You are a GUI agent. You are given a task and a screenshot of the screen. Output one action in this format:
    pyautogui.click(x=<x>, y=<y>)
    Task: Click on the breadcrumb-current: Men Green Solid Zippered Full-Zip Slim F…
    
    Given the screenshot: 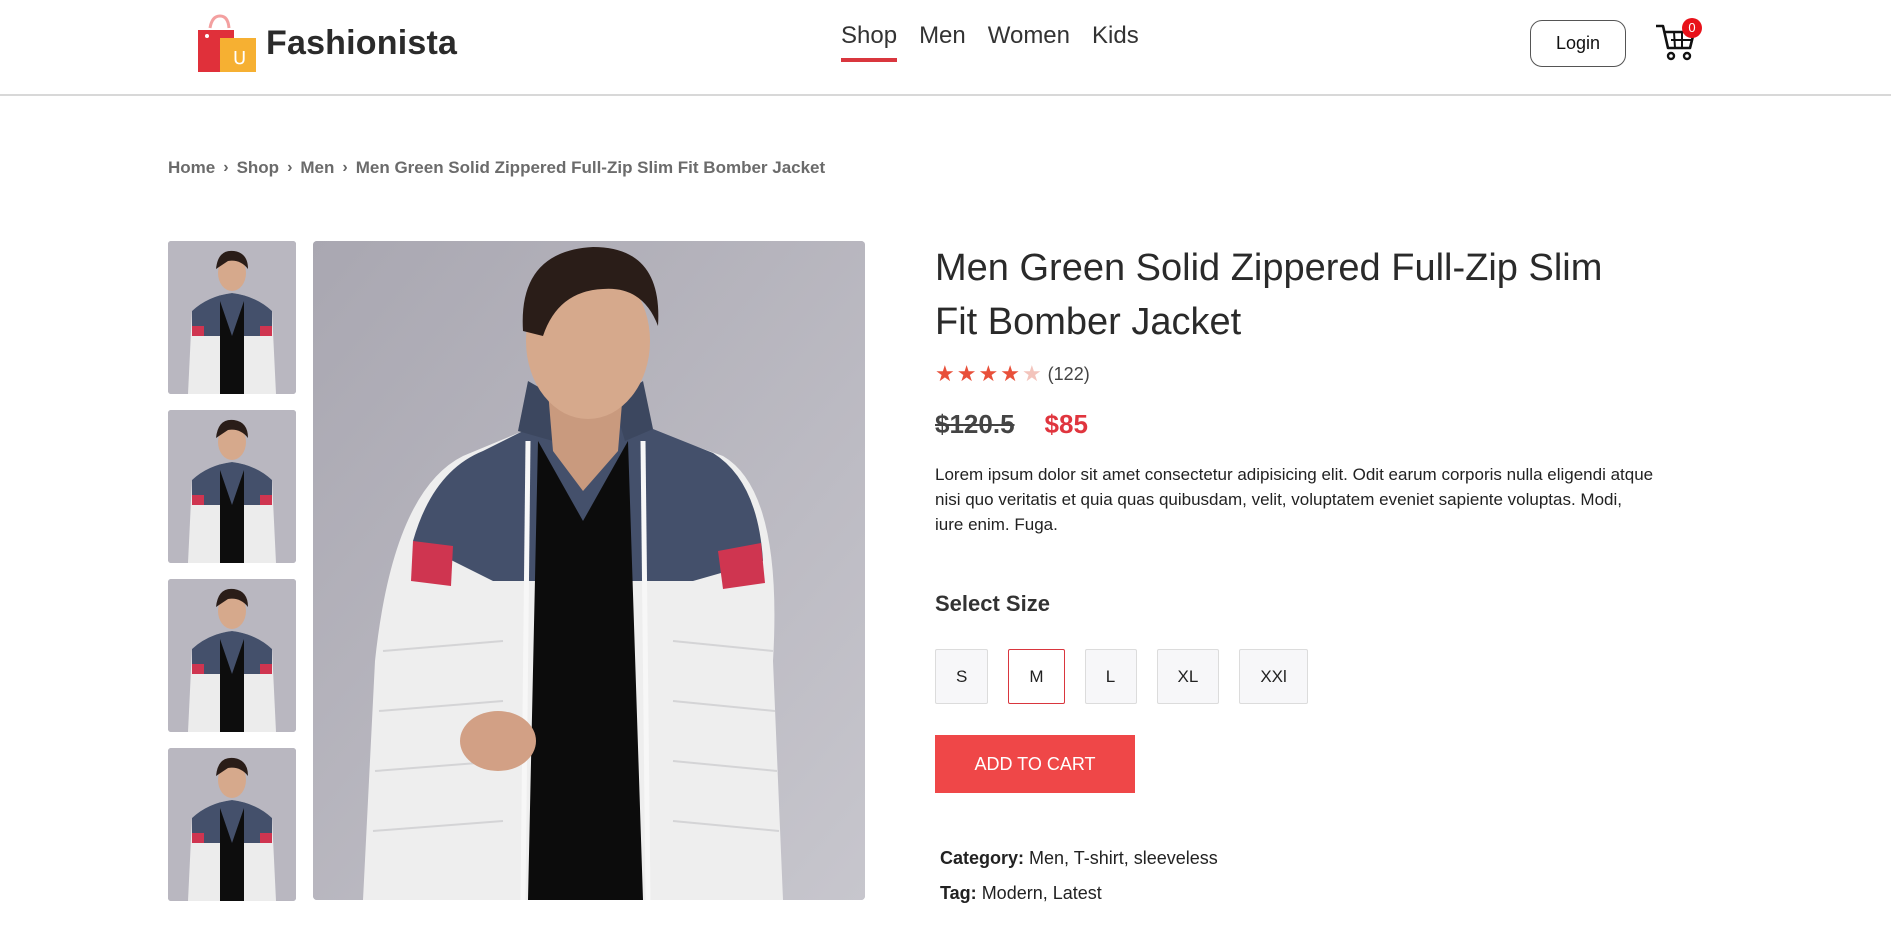 What is the action you would take?
    pyautogui.click(x=590, y=167)
    